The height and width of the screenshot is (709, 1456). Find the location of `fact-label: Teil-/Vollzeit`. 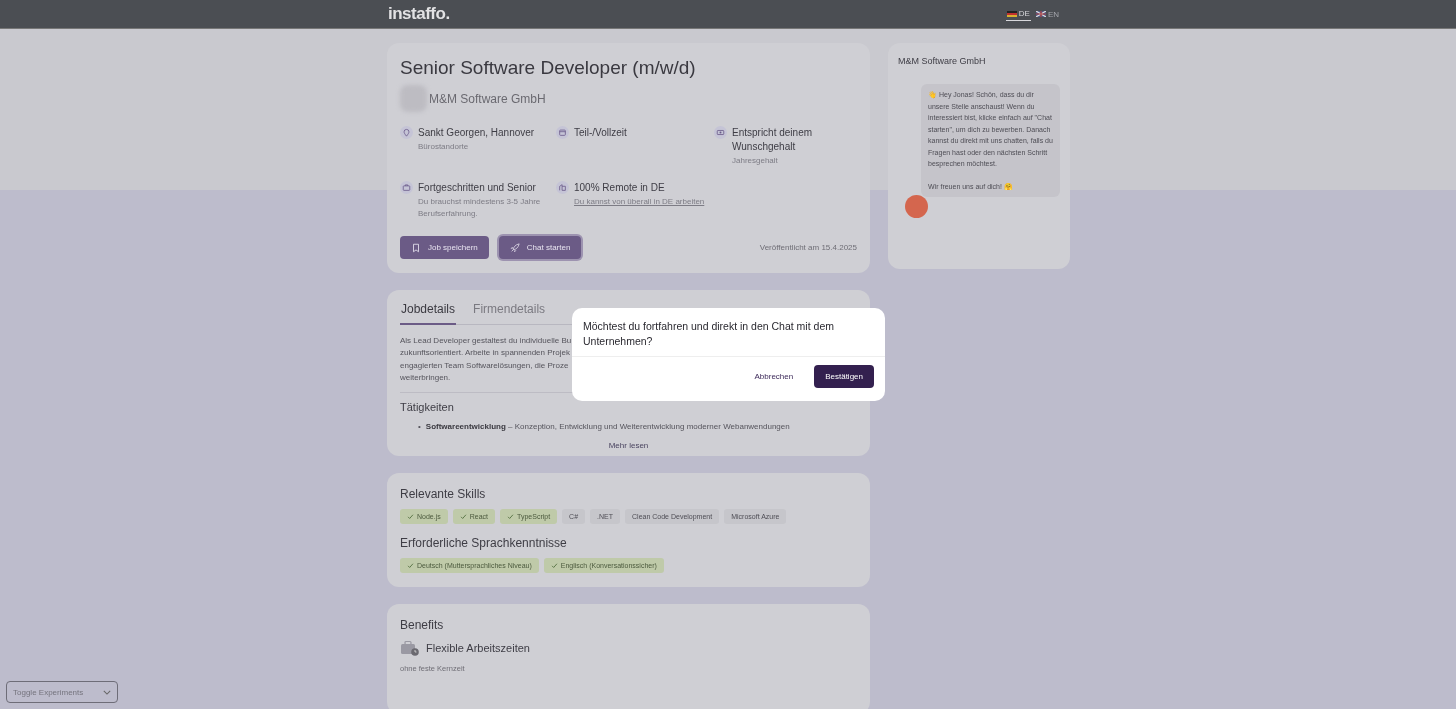

fact-label: Teil-/Vollzeit is located at coordinates (600, 133).